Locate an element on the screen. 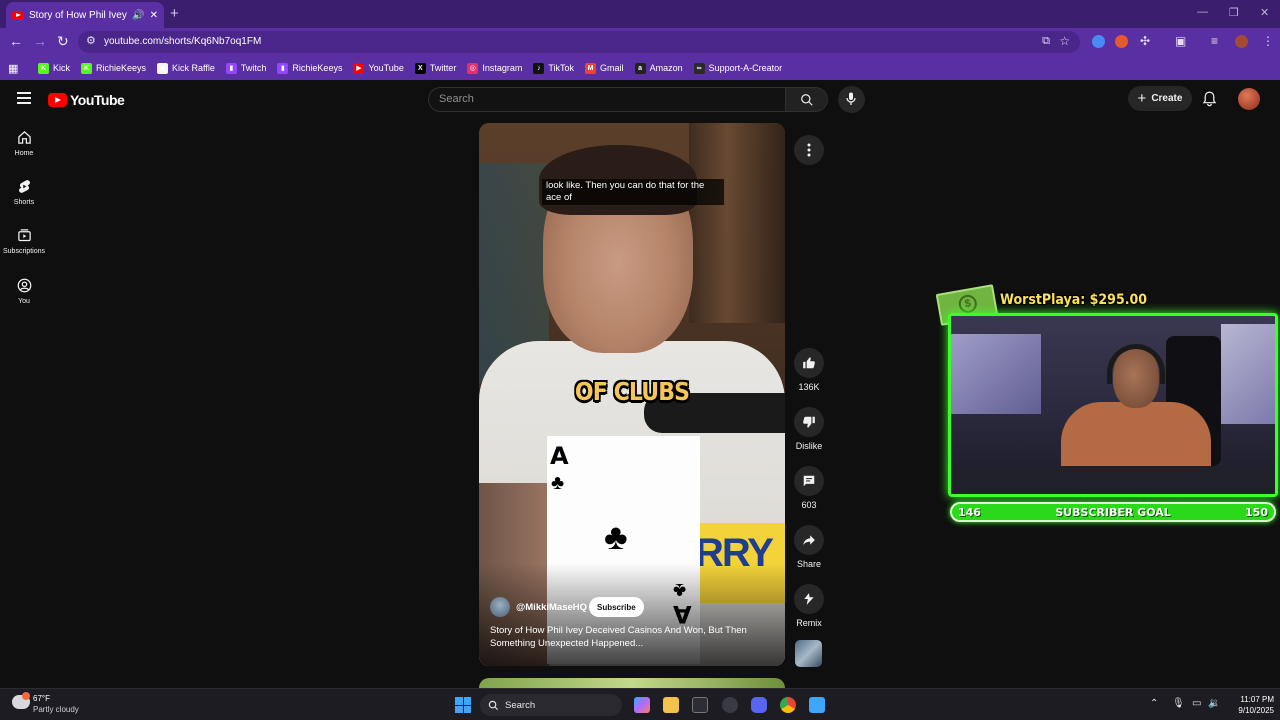 The width and height of the screenshot is (1280, 720). site-info-icon: ⚙ is located at coordinates (91, 40).